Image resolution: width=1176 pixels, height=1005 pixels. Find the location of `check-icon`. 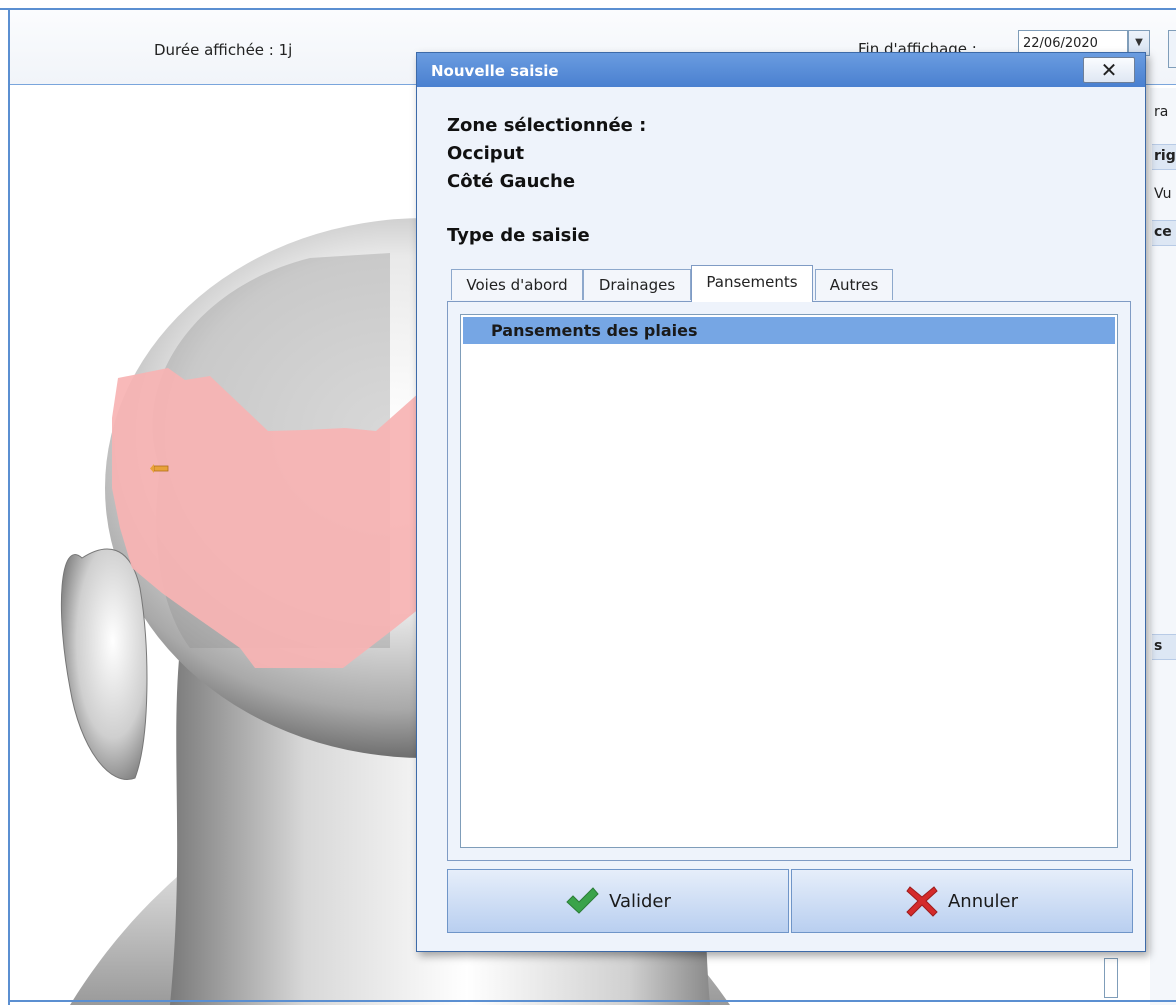

check-icon is located at coordinates (582, 900).